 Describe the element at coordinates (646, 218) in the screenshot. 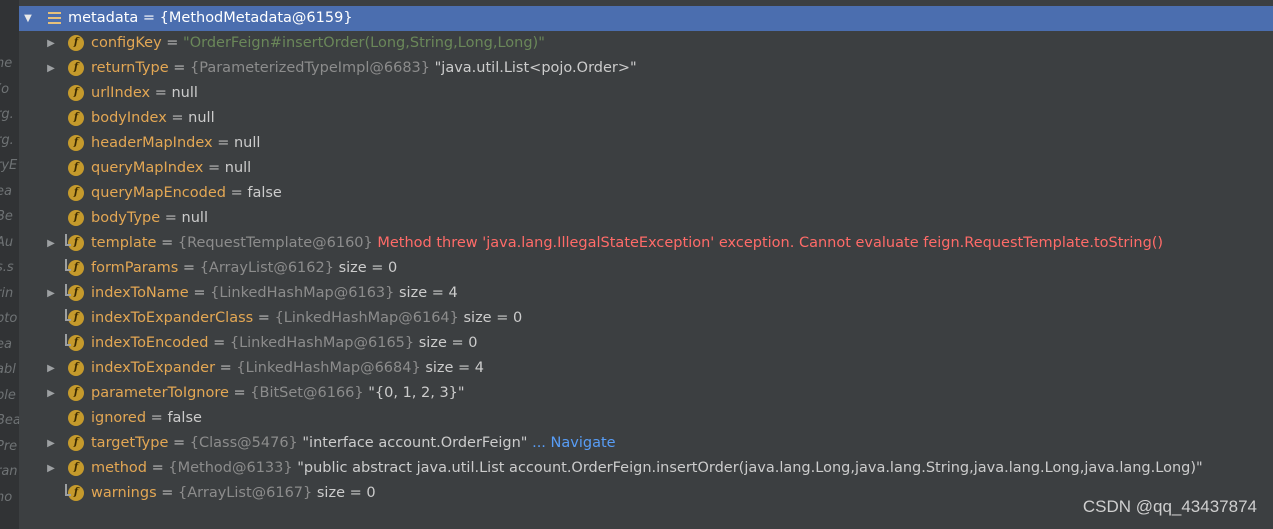

I see `tree-row-bodyType: f bodyType = null` at that location.